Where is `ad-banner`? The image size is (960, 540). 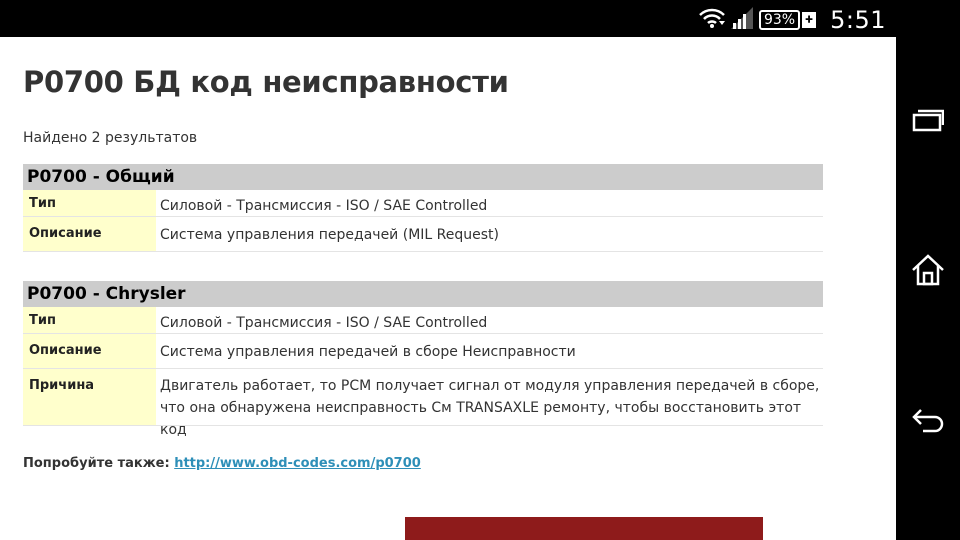
ad-banner is located at coordinates (584, 528).